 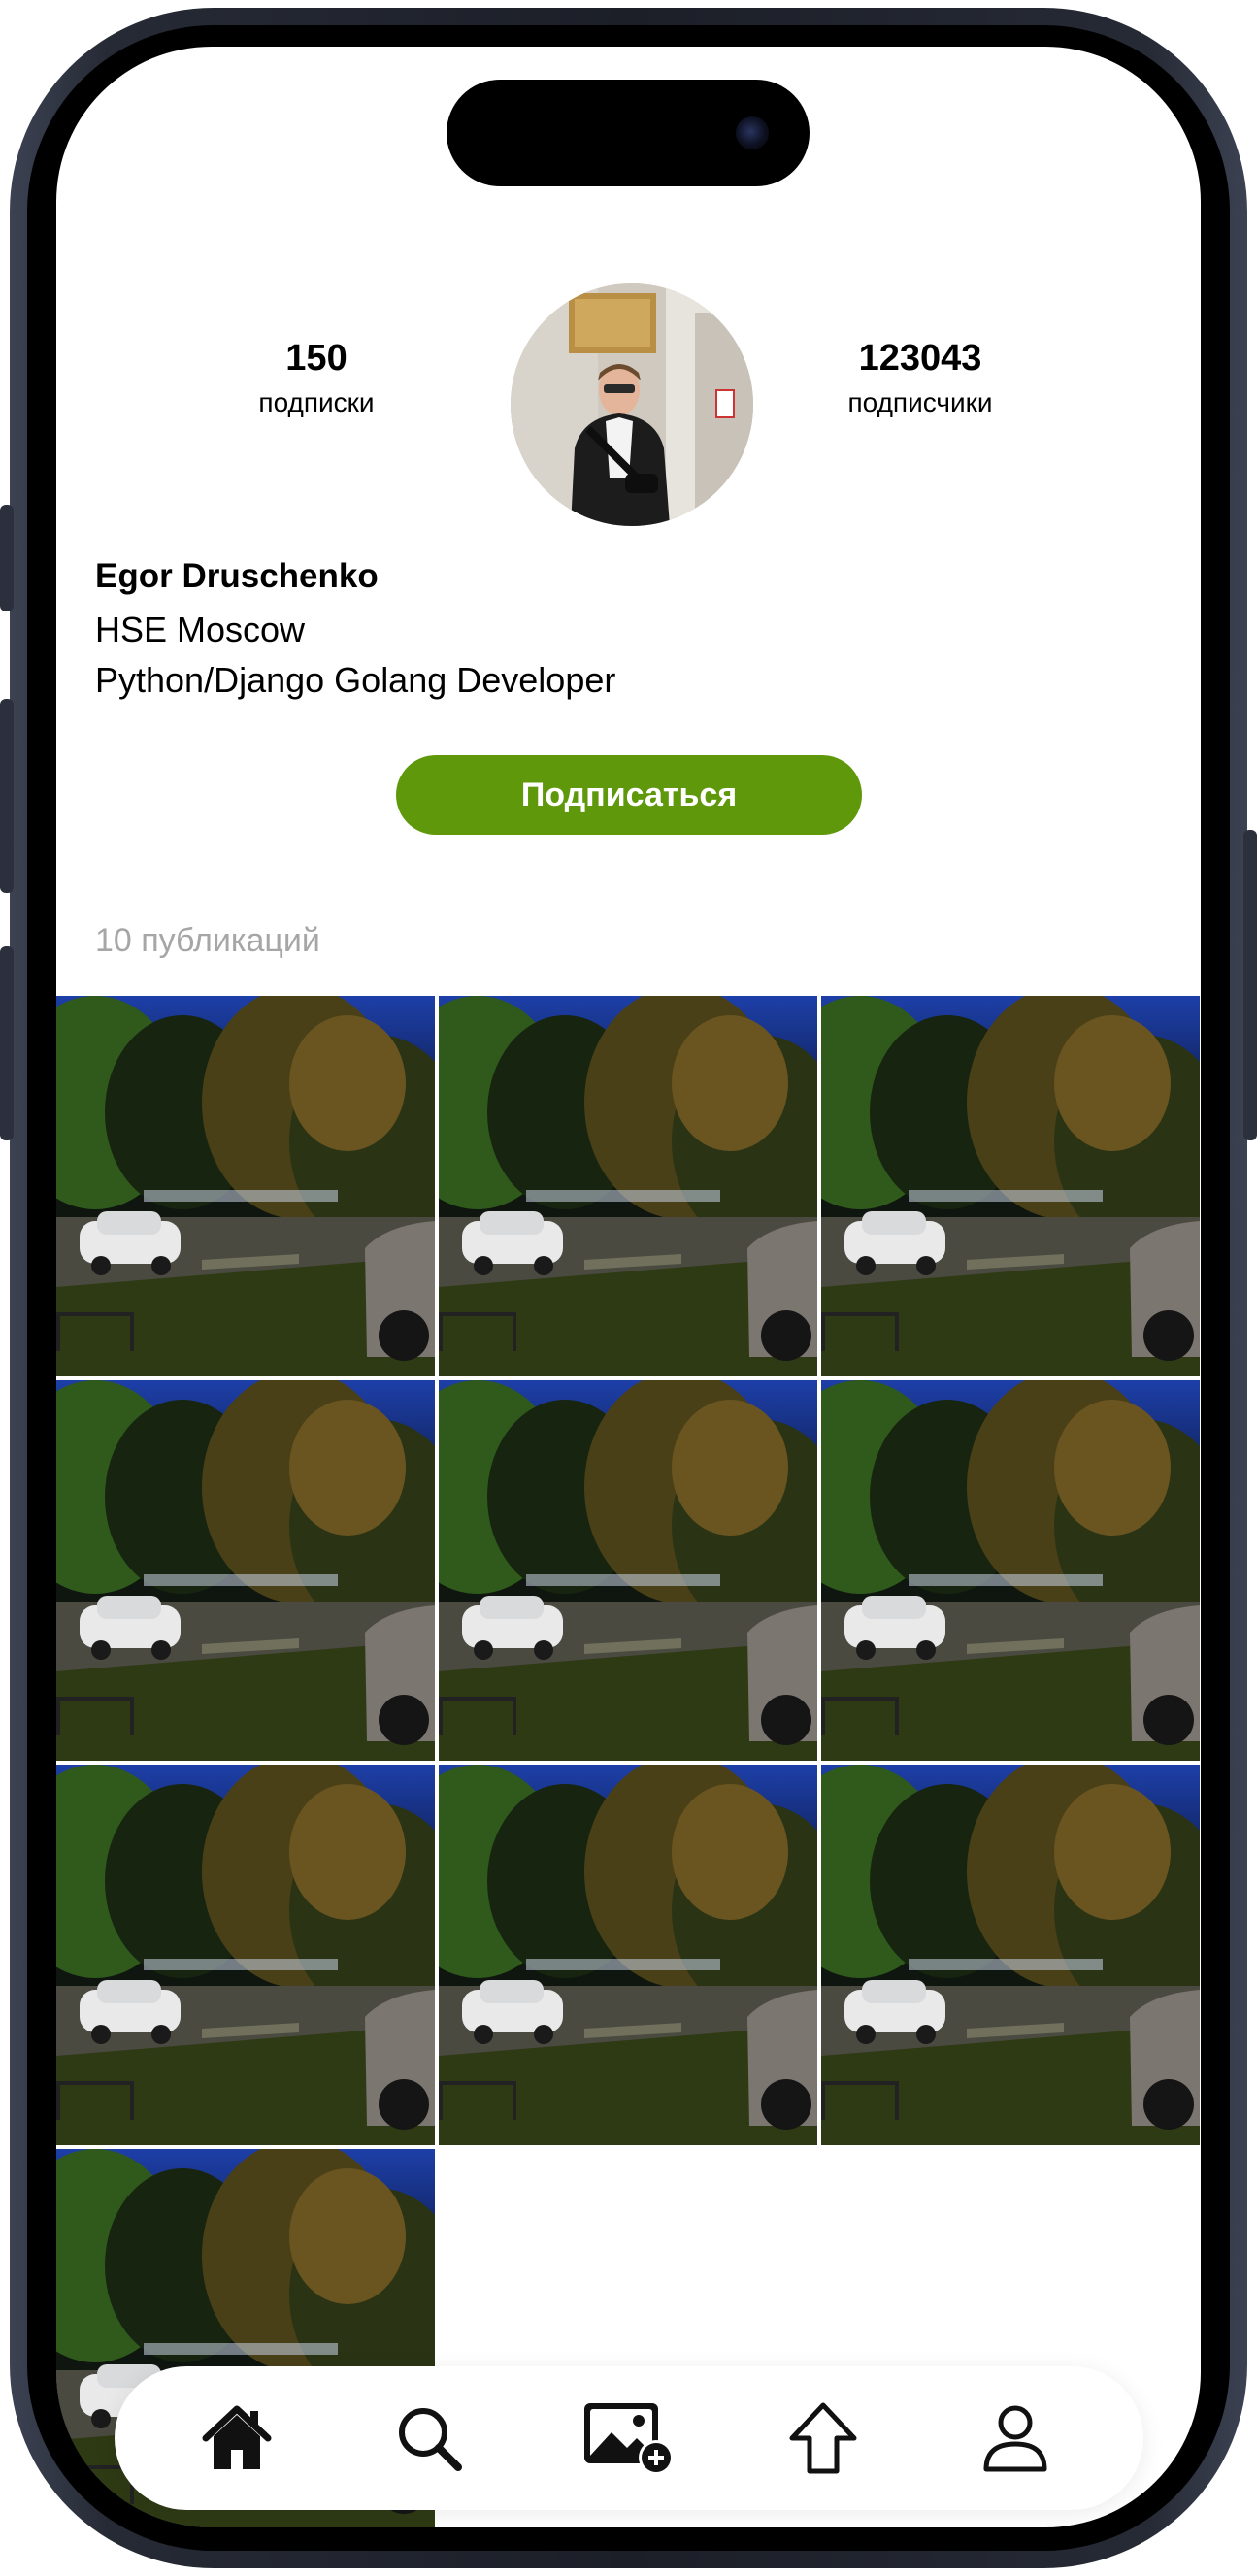 I want to click on search-icon, so click(x=430, y=2439).